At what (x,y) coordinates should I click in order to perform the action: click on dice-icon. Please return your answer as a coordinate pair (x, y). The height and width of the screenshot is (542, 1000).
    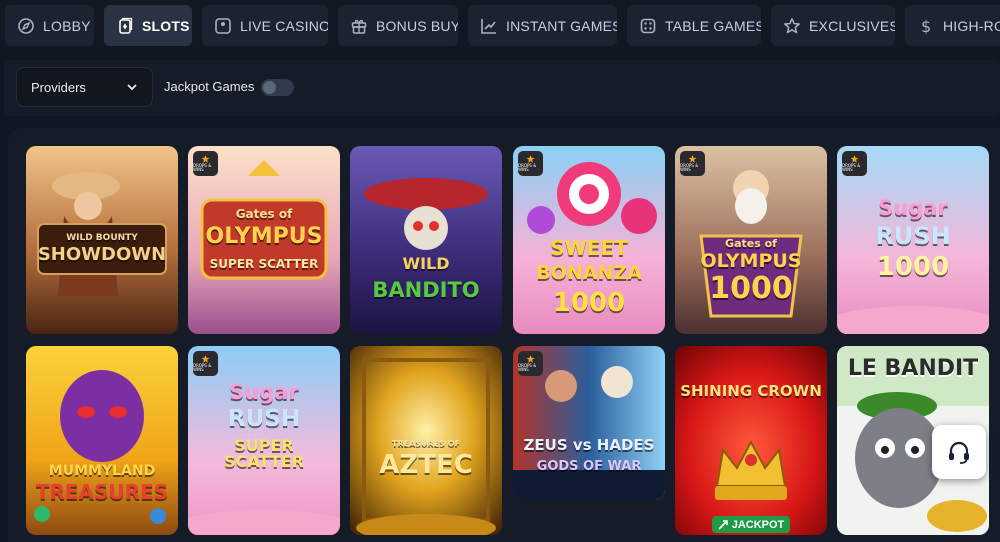
    Looking at the image, I should click on (648, 25).